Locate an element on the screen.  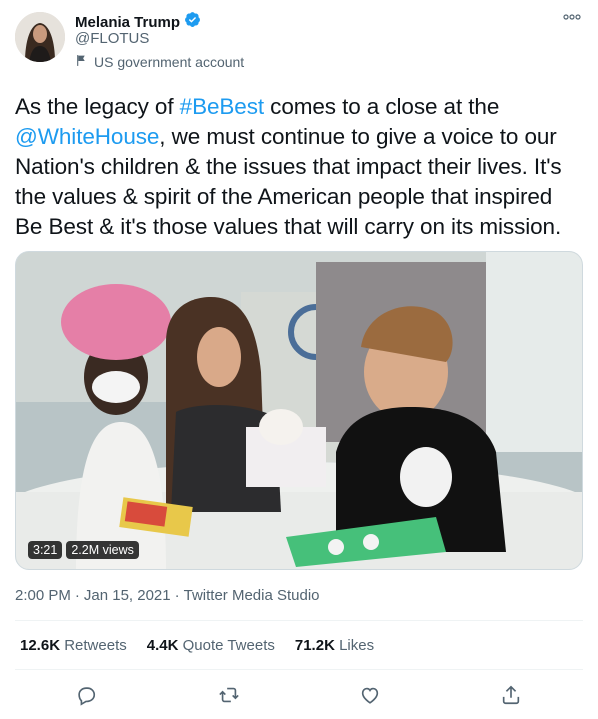
reply-icon is located at coordinates (86, 695).